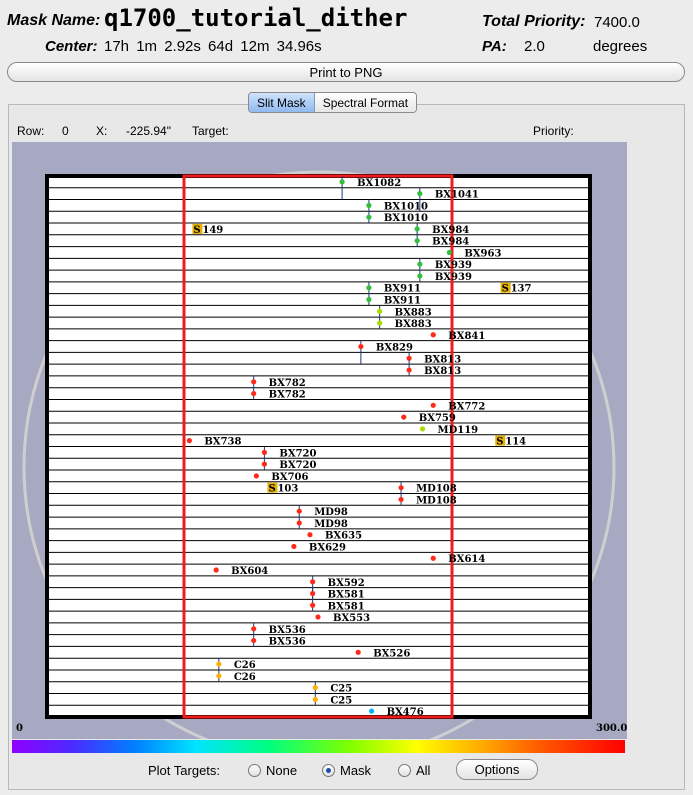  What do you see at coordinates (212, 230) in the screenshot?
I see `target-label: 149` at bounding box center [212, 230].